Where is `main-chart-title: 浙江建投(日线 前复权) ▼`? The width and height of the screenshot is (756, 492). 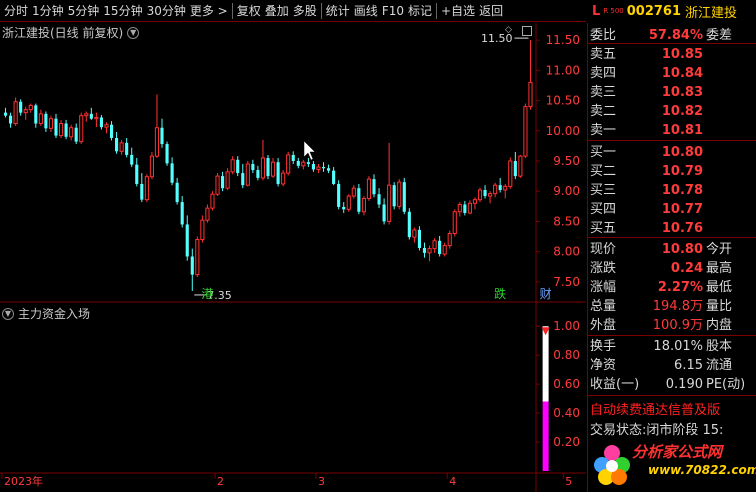
main-chart-title: 浙江建投(日线 前复权) ▼ is located at coordinates (71, 32).